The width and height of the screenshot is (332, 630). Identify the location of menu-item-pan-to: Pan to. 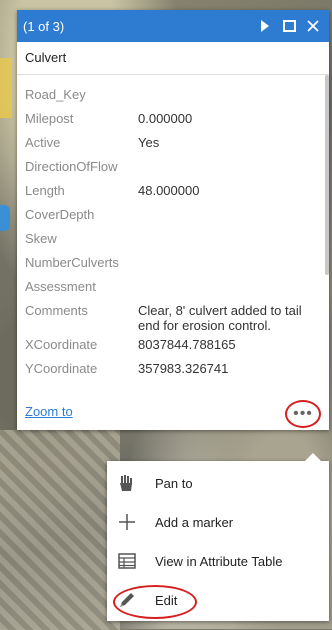
(218, 483).